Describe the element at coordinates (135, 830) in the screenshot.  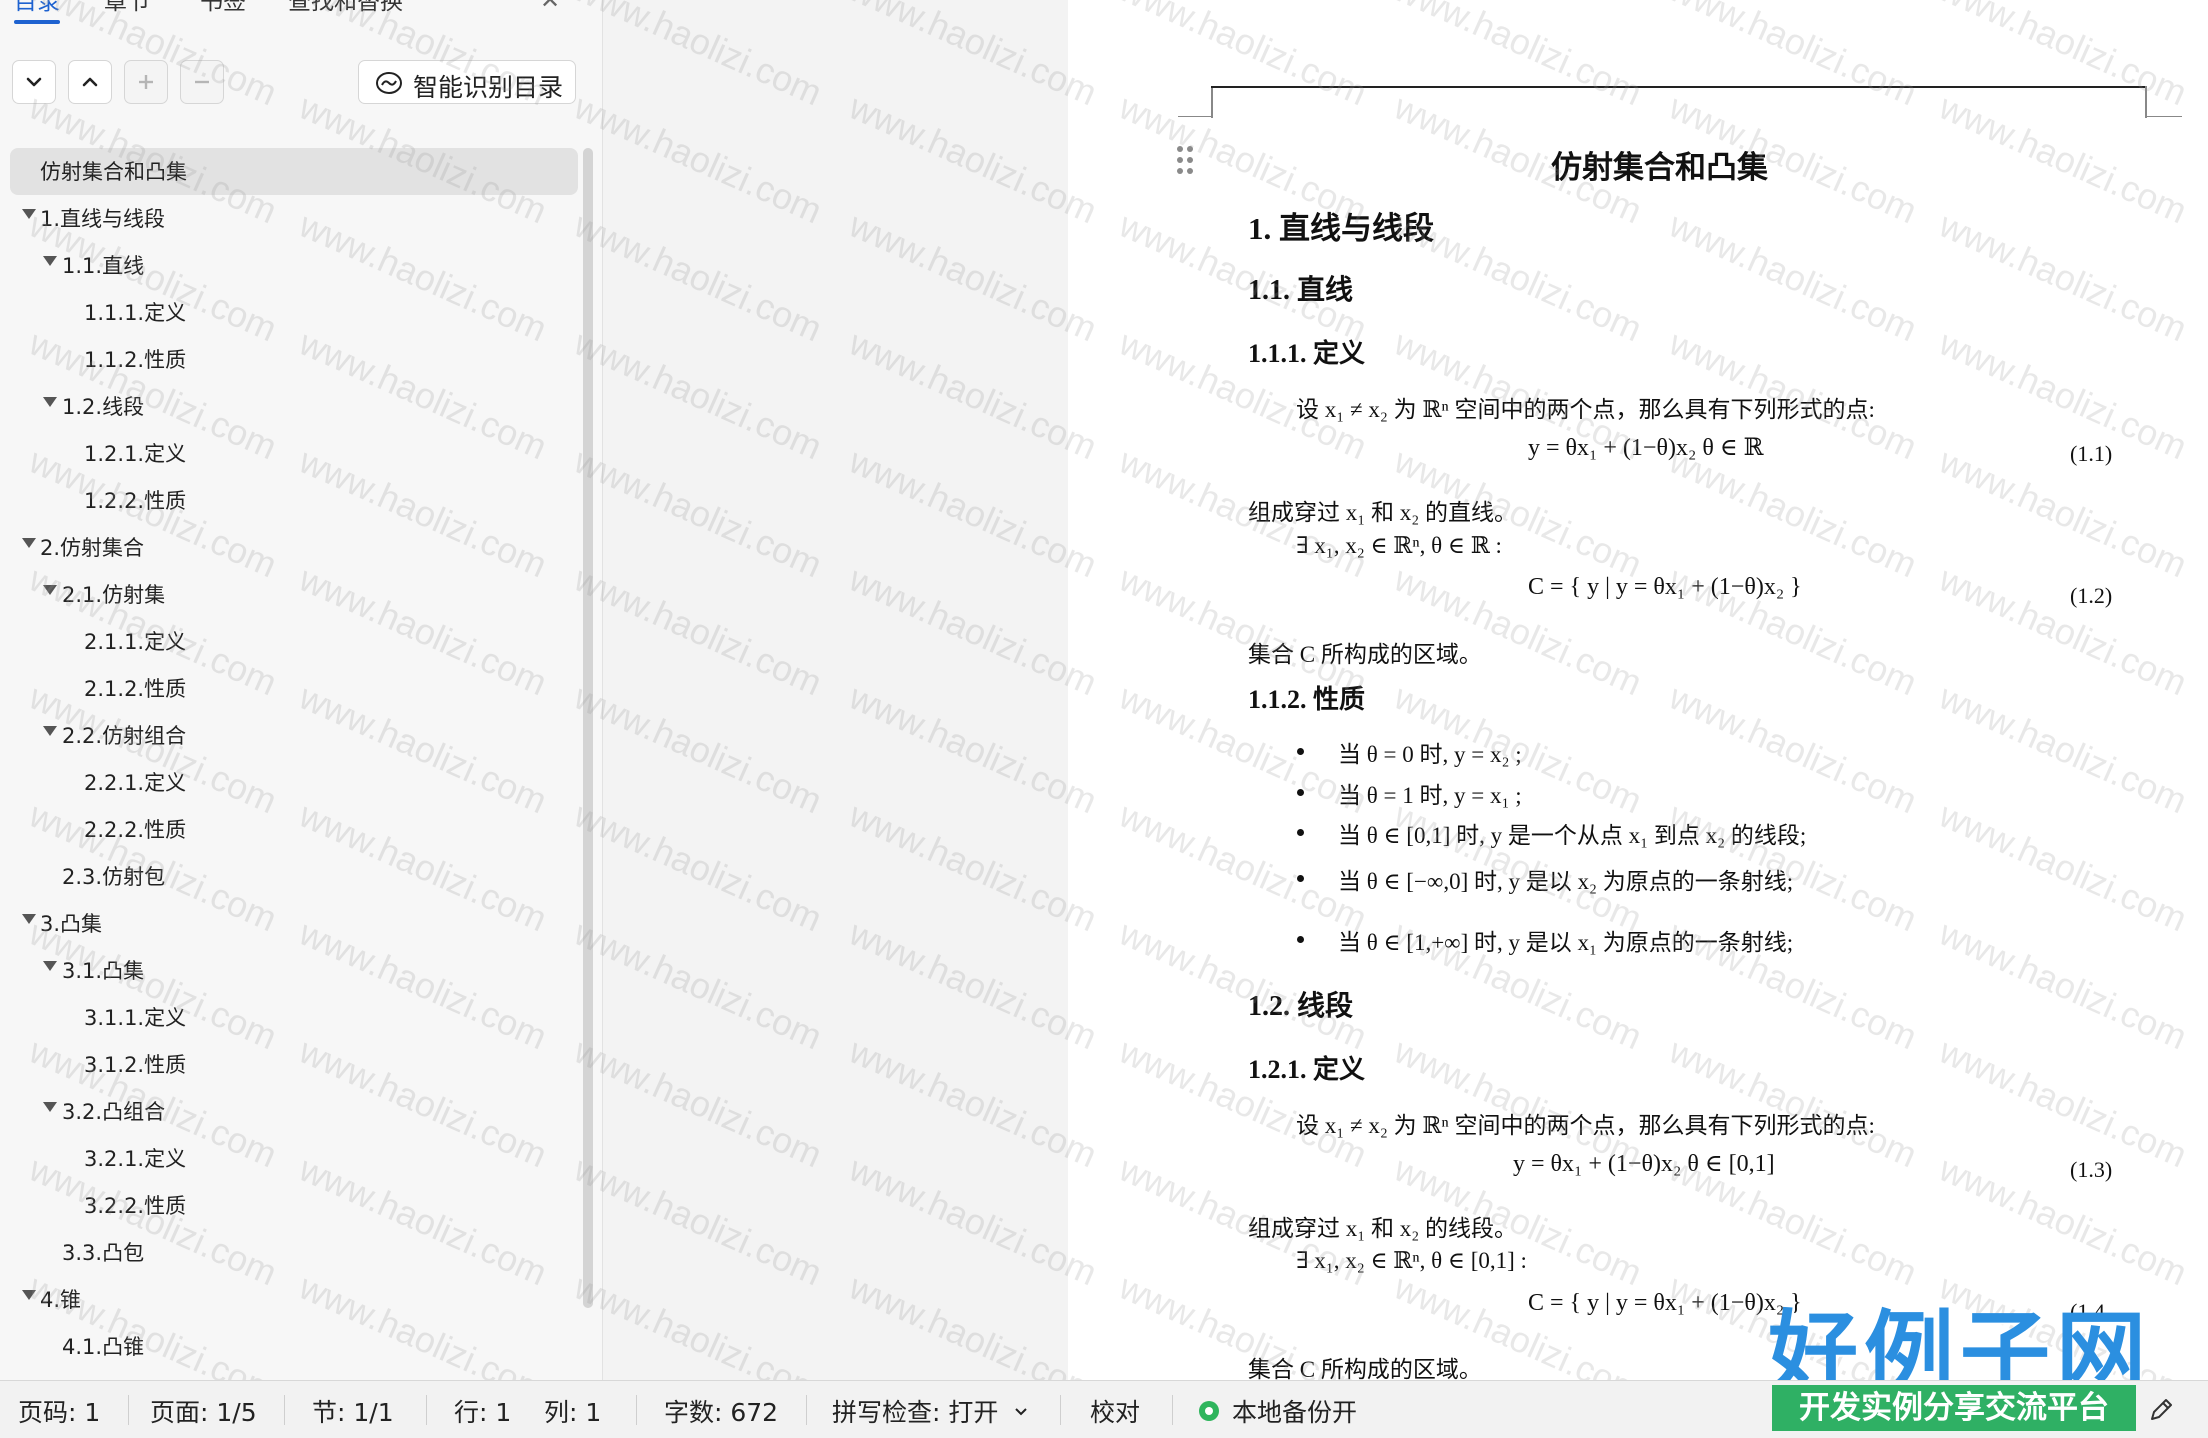
I see `toc-item-label: 2.2.2.性质` at that location.